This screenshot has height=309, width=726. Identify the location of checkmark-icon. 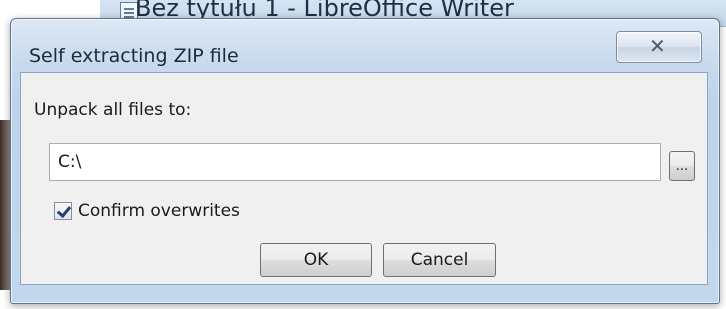
(63, 211).